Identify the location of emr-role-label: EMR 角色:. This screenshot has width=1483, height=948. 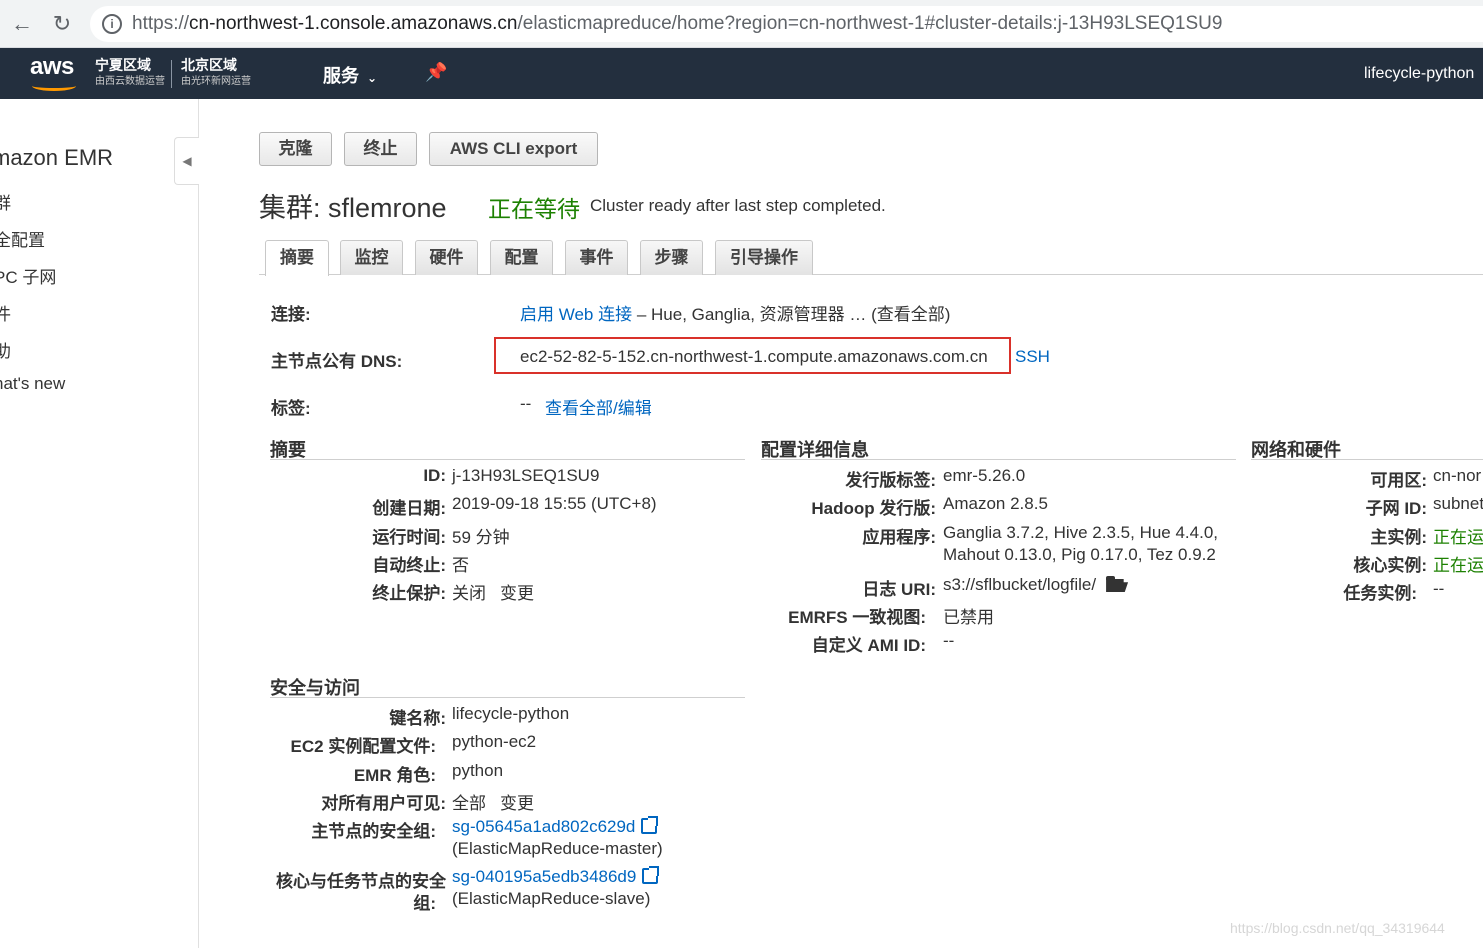
(394, 775).